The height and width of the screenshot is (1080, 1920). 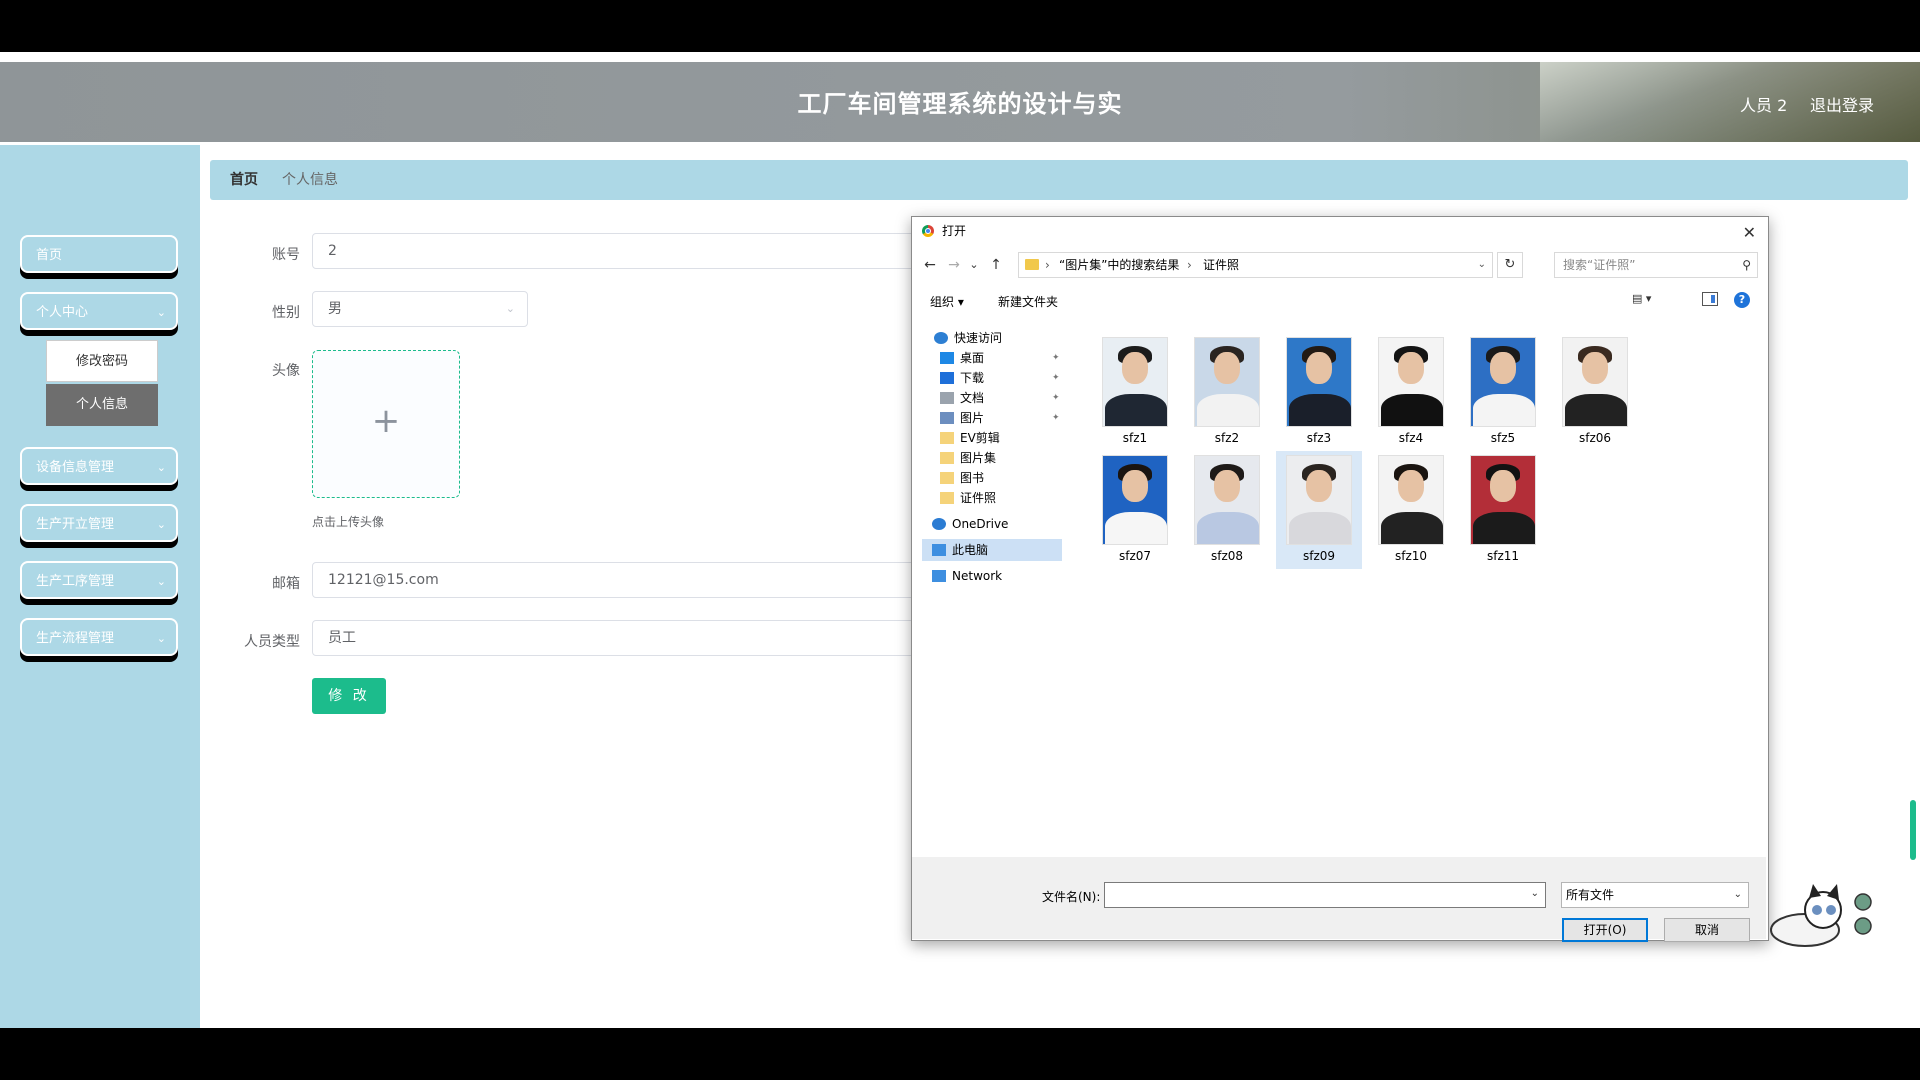 I want to click on cloud-icon, so click(x=939, y=524).